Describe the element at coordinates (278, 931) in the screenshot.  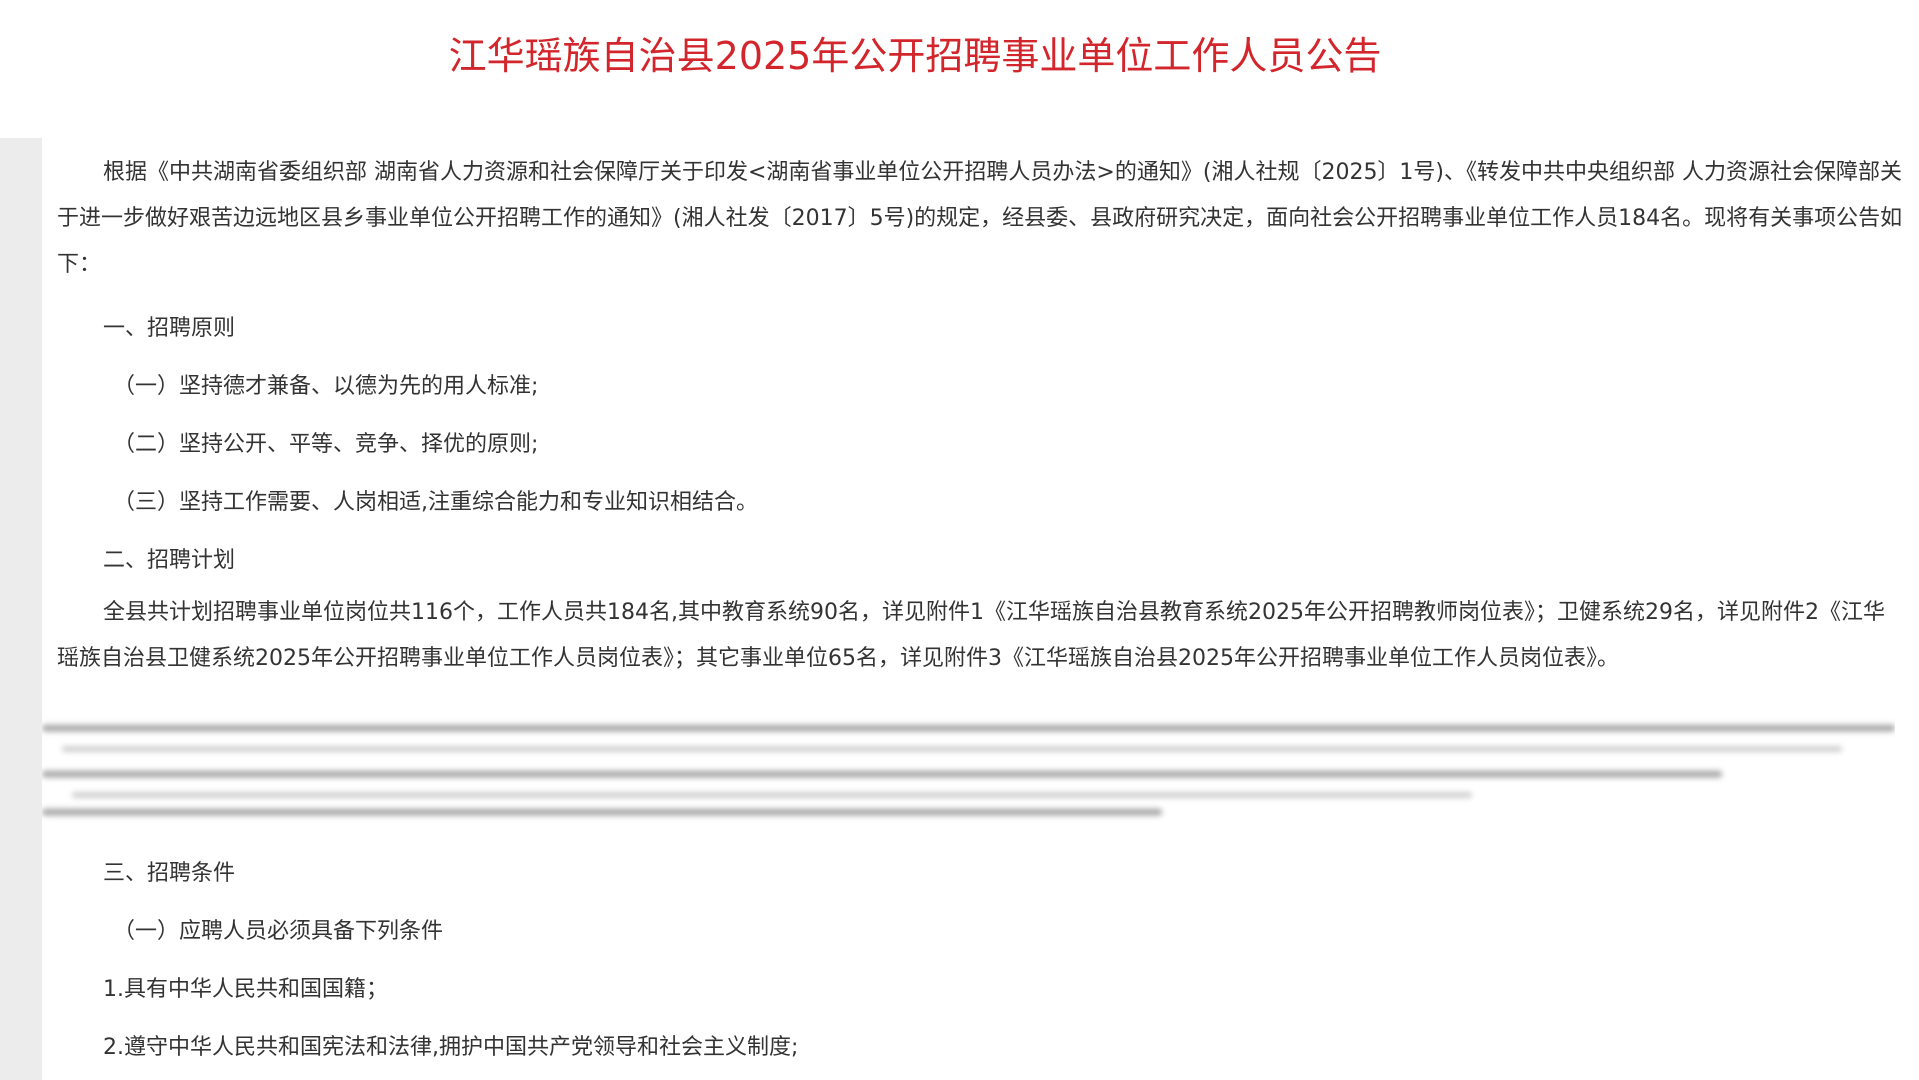
I see `condition-subheading: （一）应聘人员必须具备下列条件` at that location.